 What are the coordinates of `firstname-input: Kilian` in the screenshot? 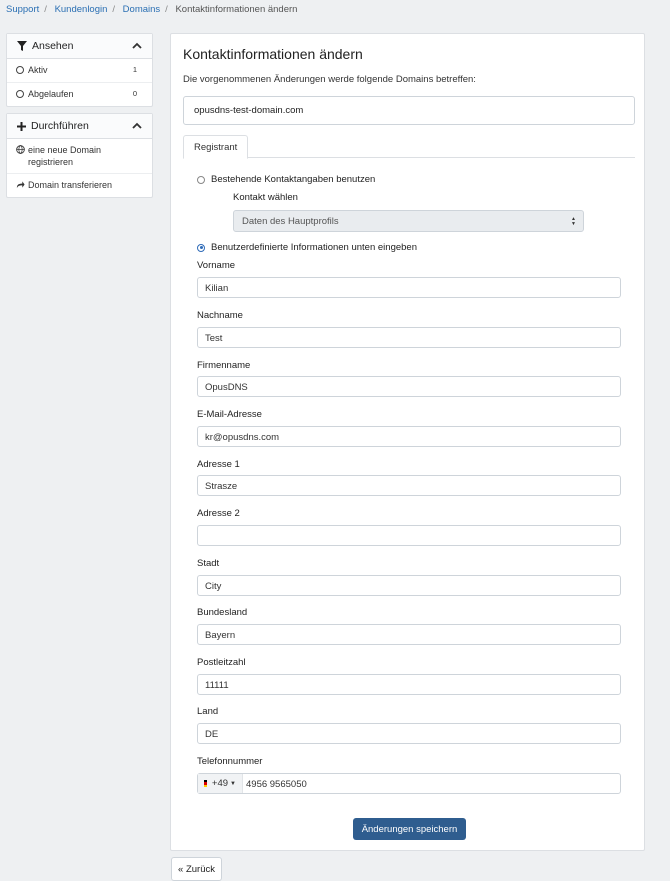 It's located at (409, 287).